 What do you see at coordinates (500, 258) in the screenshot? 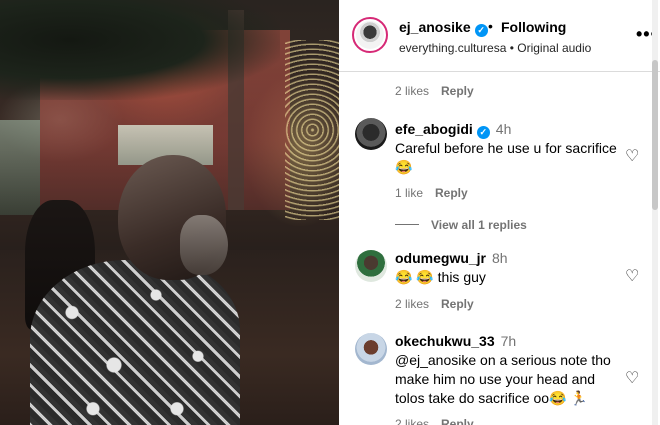
I see `comment-time: 8h` at bounding box center [500, 258].